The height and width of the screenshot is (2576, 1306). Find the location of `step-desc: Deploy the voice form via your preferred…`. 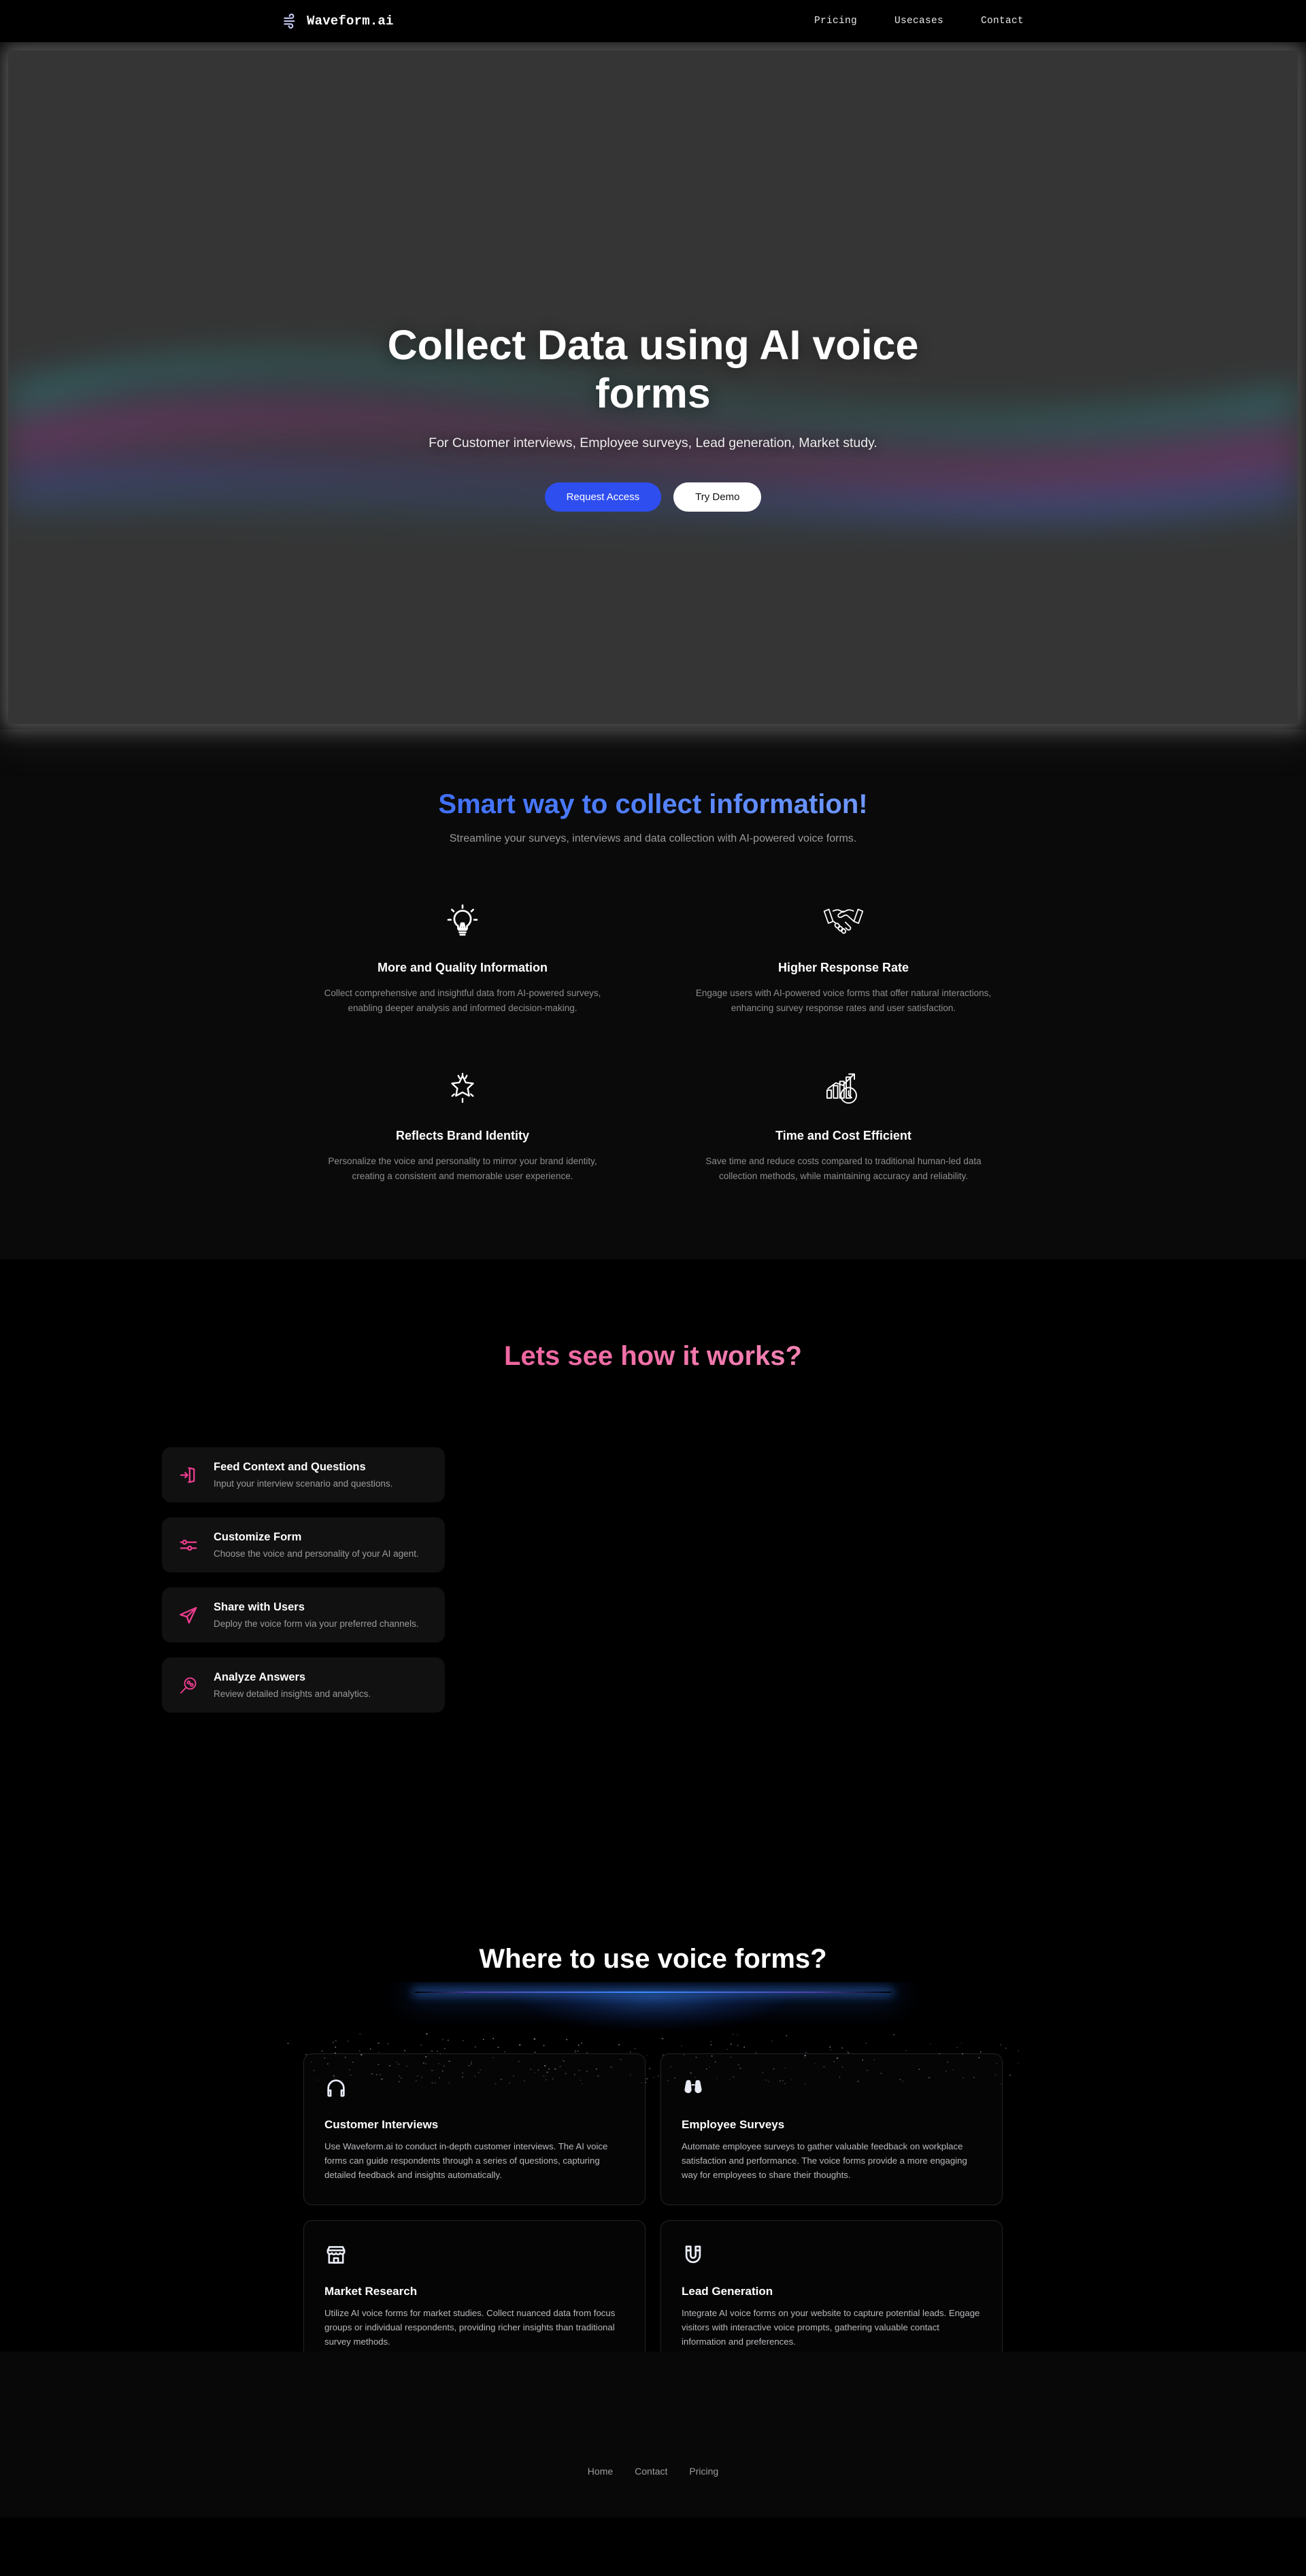

step-desc: Deploy the voice form via your preferred… is located at coordinates (316, 1624).